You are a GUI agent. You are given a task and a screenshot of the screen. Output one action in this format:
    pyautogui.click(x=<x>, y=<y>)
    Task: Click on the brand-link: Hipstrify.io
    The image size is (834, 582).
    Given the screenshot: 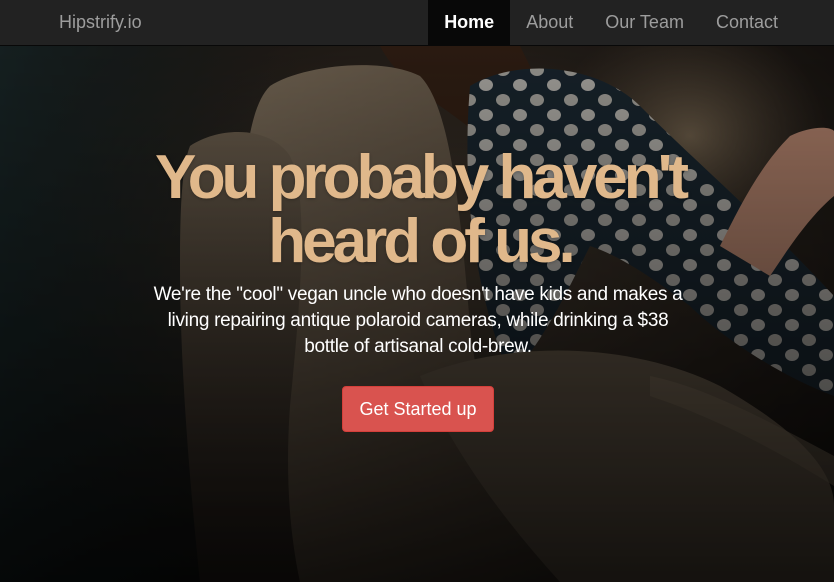 What is the action you would take?
    pyautogui.click(x=100, y=22)
    